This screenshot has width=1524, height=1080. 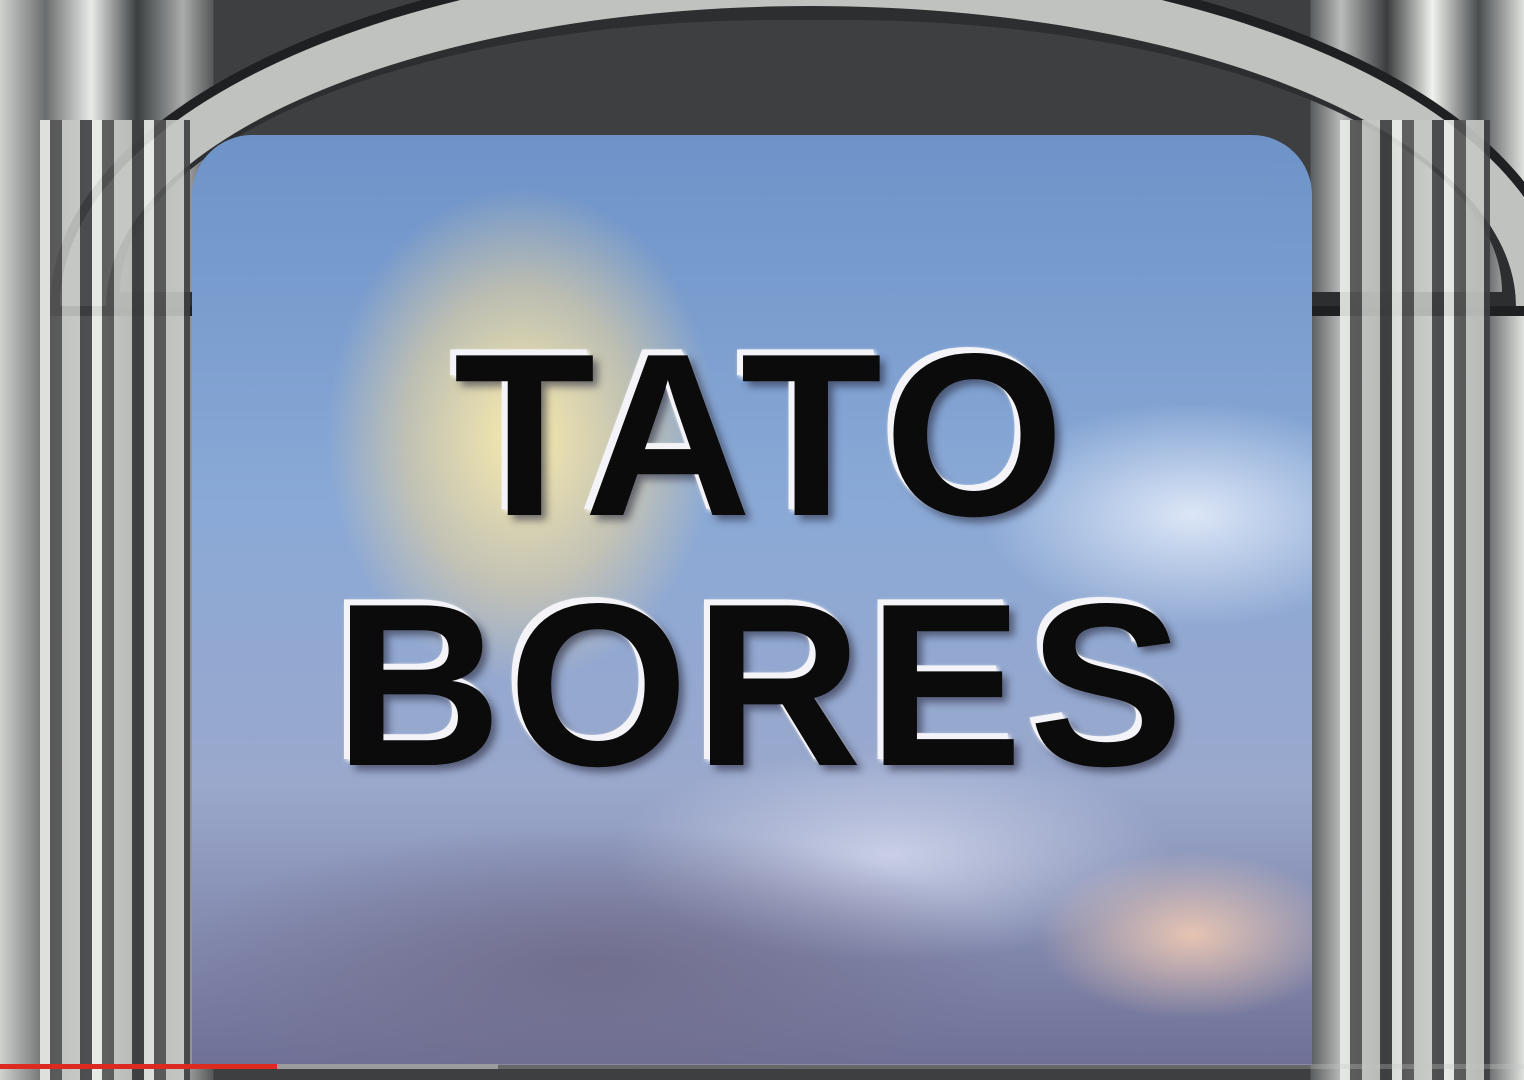 What do you see at coordinates (762, 1066) in the screenshot?
I see `video-progress-bar` at bounding box center [762, 1066].